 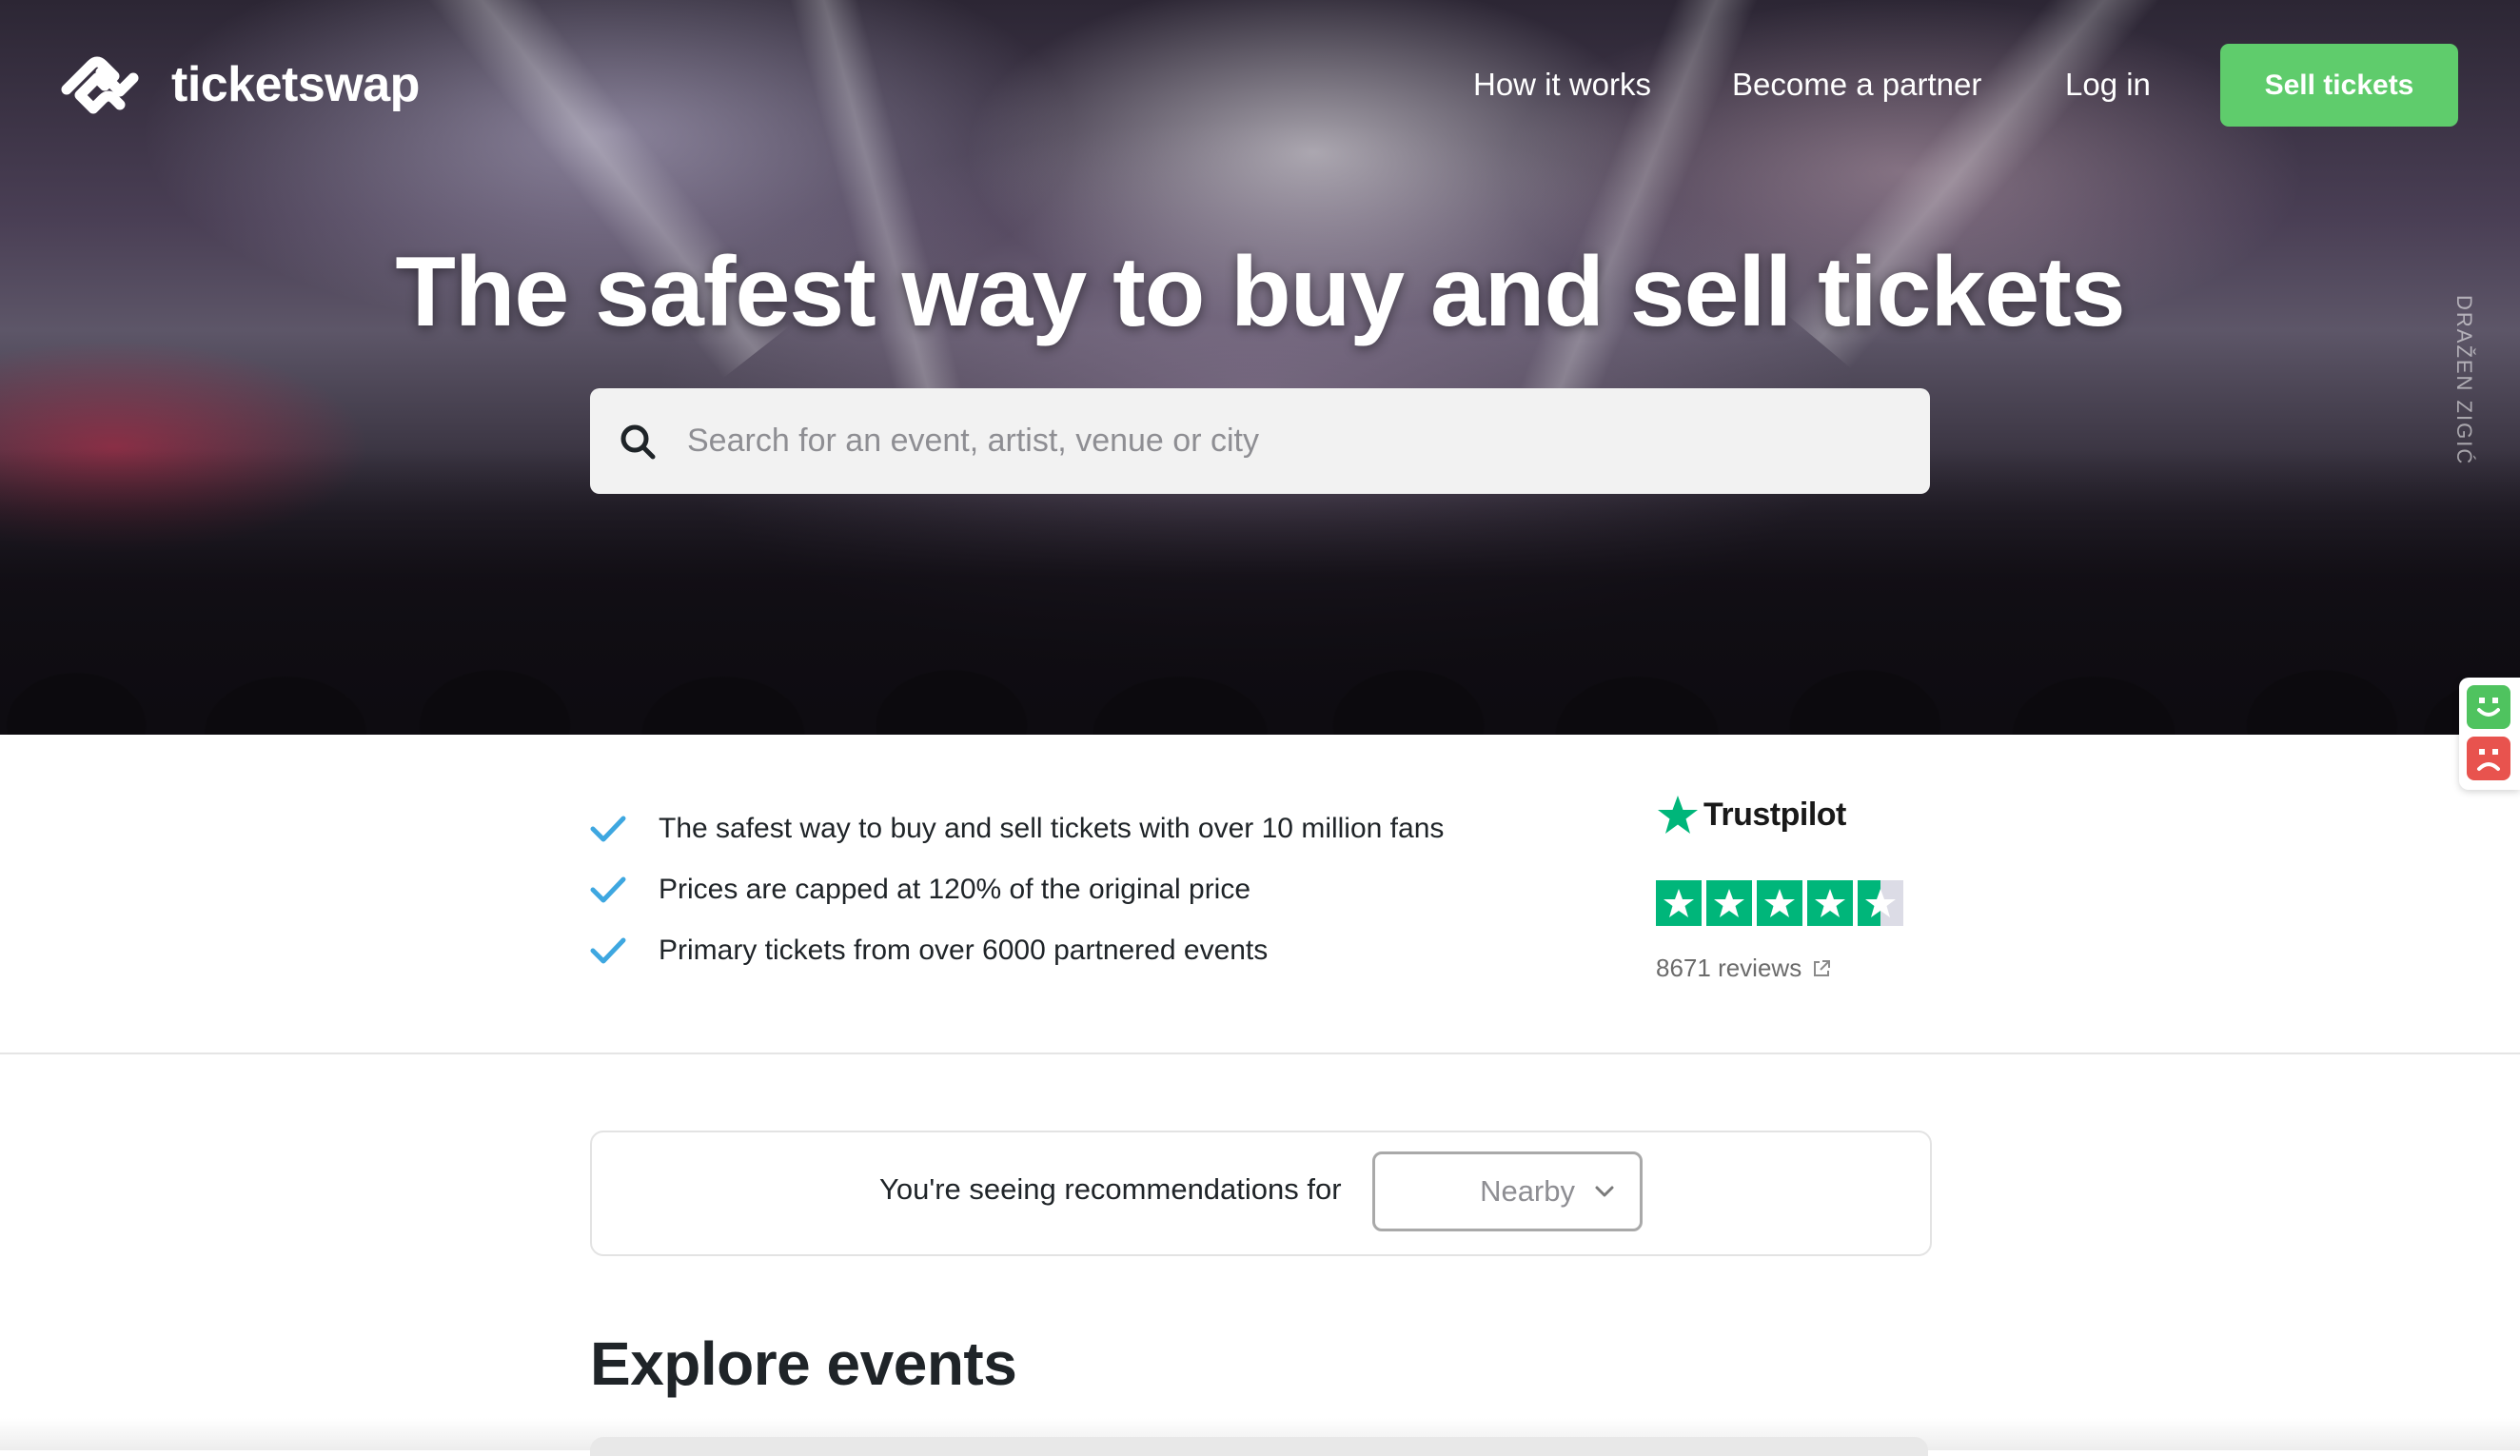 What do you see at coordinates (1282, 441) in the screenshot?
I see `search-input` at bounding box center [1282, 441].